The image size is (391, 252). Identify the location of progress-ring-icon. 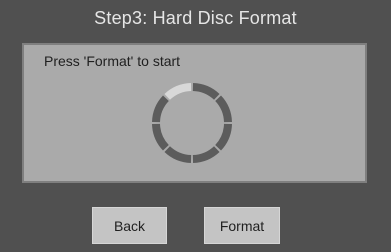
(192, 123).